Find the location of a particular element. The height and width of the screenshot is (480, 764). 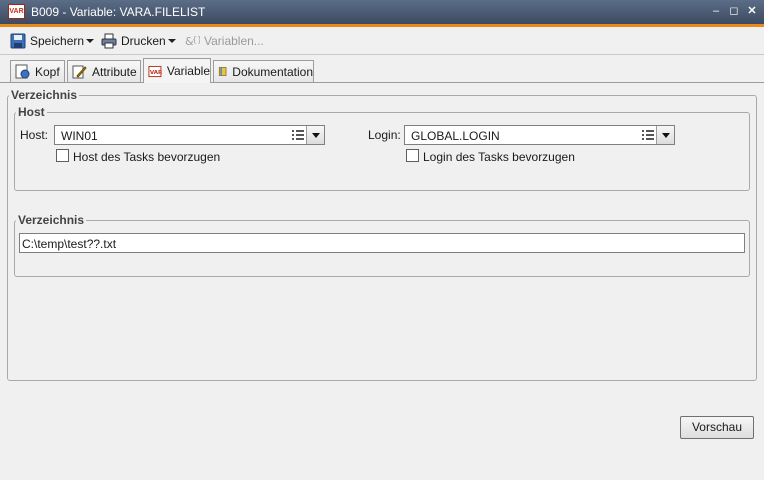

login-prefer-label: Login des Tasks bevorzugen is located at coordinates (499, 157).